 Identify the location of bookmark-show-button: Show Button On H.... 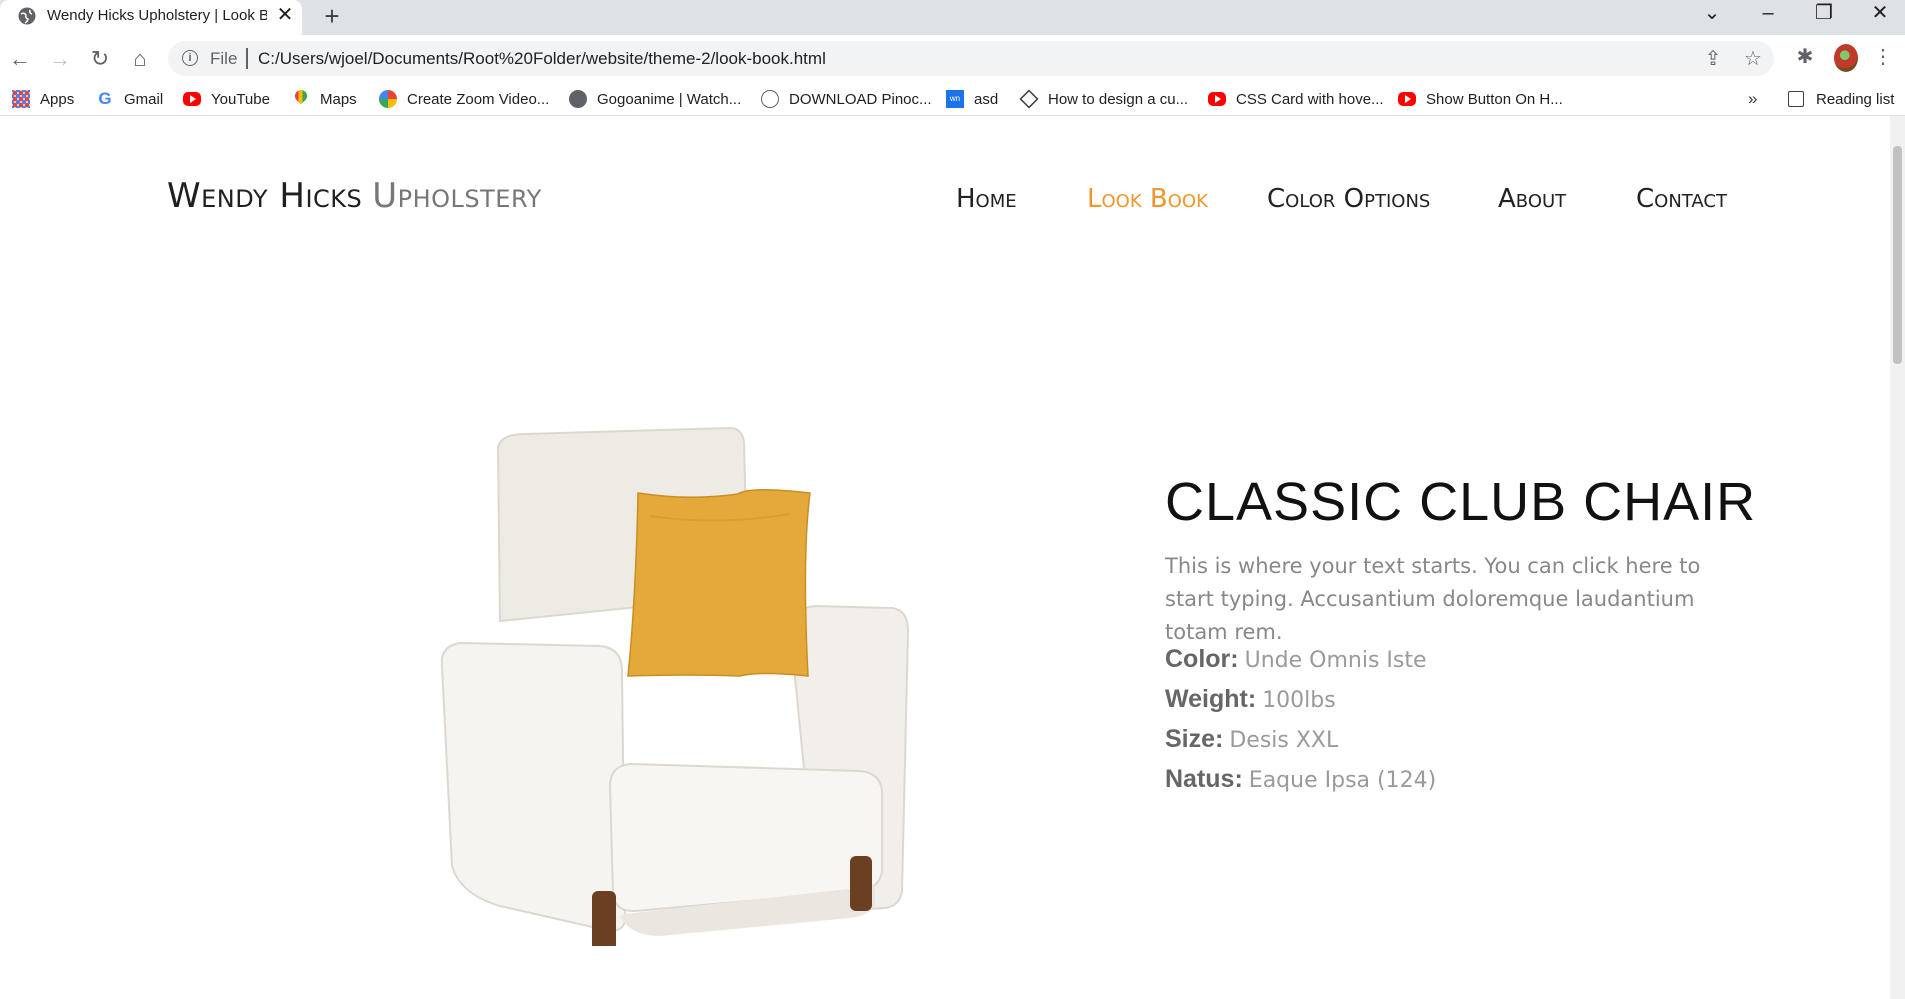
(1480, 99).